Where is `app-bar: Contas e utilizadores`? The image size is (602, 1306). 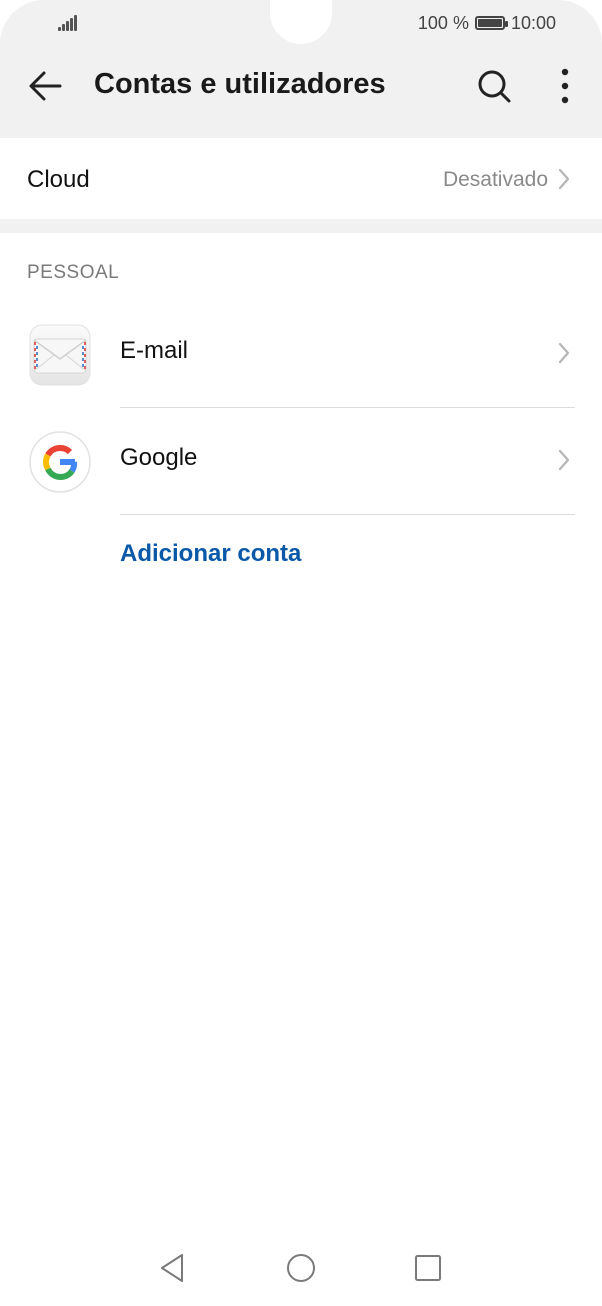 app-bar: Contas e utilizadores is located at coordinates (301, 86).